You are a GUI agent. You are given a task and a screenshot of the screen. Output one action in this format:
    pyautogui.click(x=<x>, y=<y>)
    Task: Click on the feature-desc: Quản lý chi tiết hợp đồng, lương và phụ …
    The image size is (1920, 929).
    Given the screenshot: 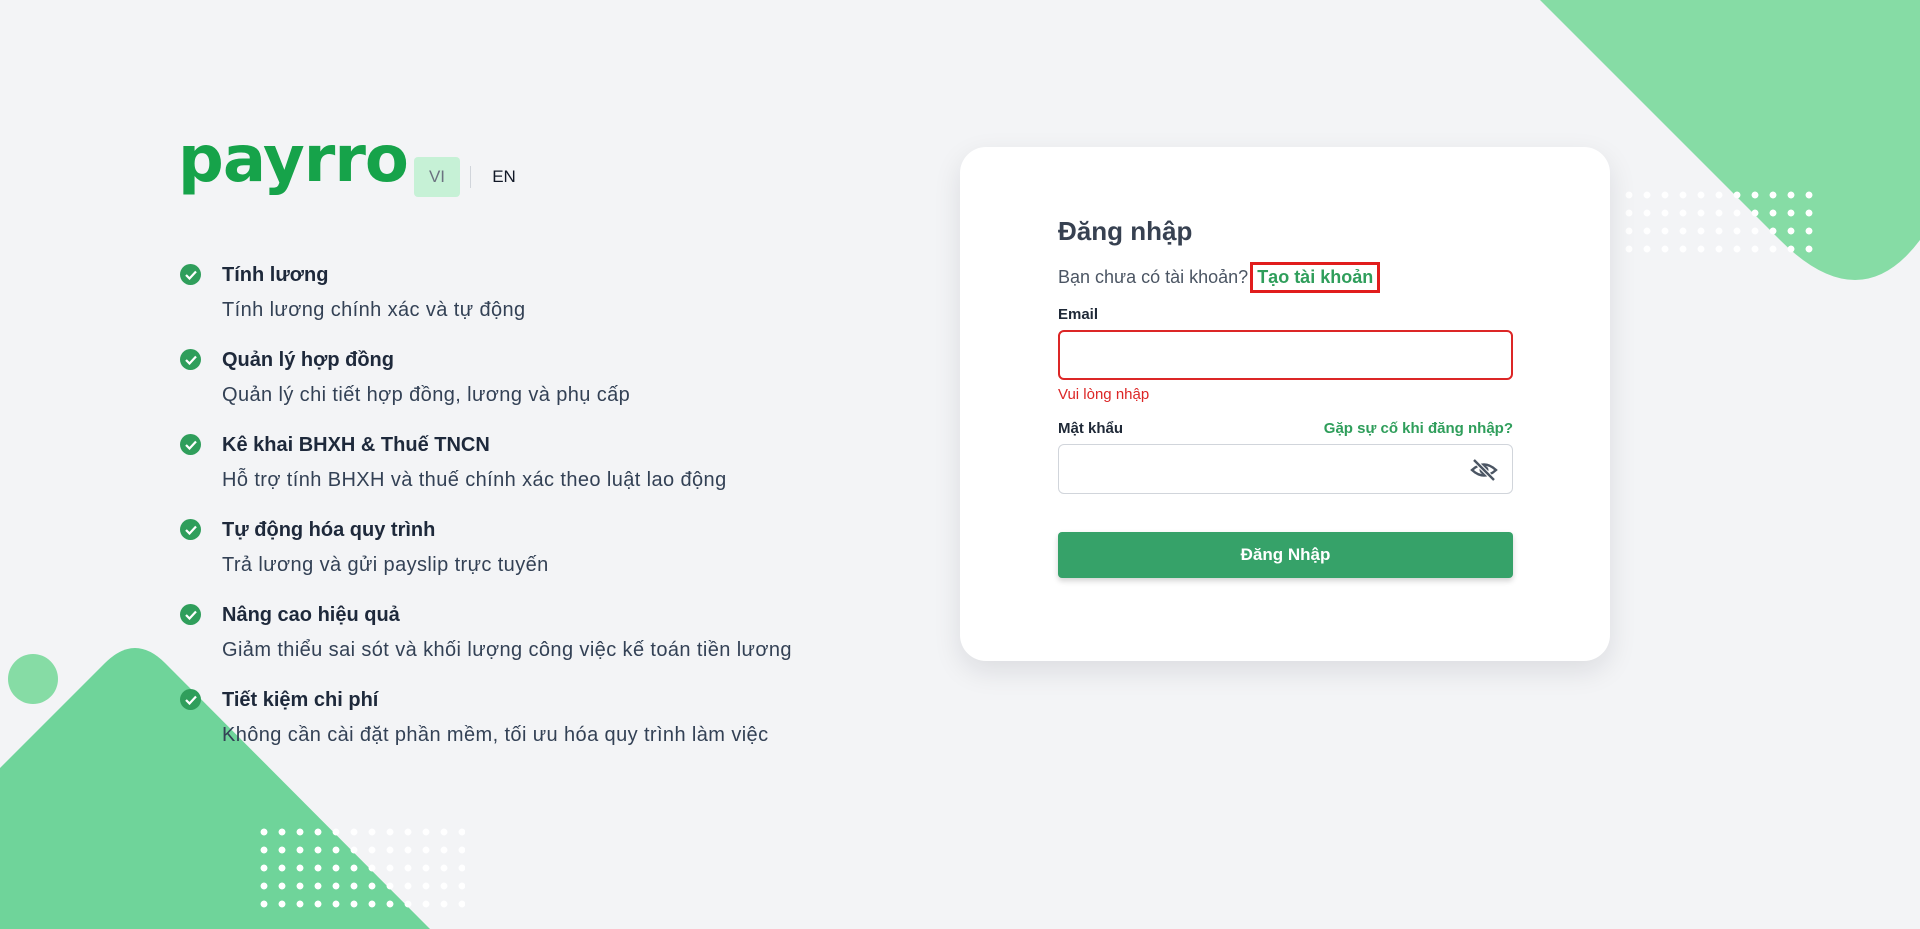 What is the action you would take?
    pyautogui.click(x=426, y=395)
    